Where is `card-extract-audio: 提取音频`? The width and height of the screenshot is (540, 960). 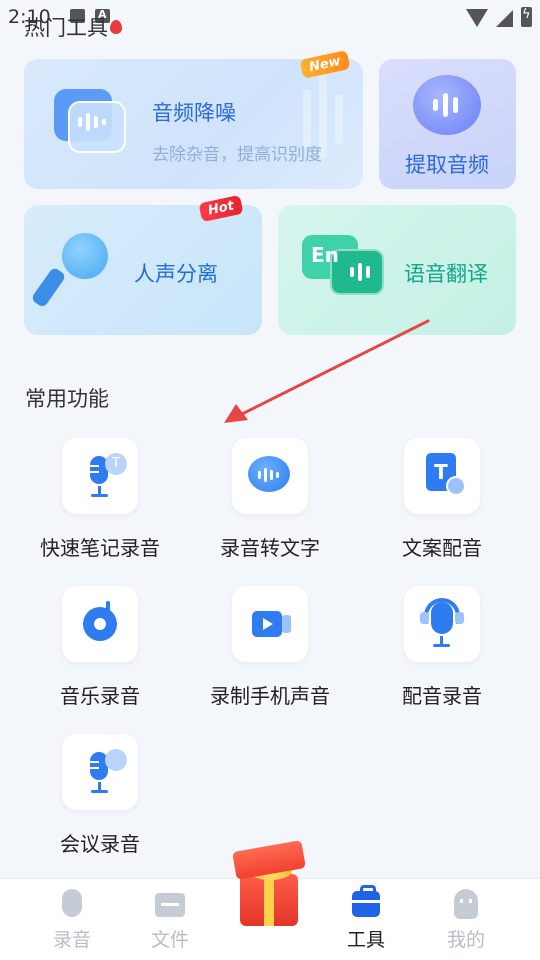
card-extract-audio: 提取音频 is located at coordinates (447, 124).